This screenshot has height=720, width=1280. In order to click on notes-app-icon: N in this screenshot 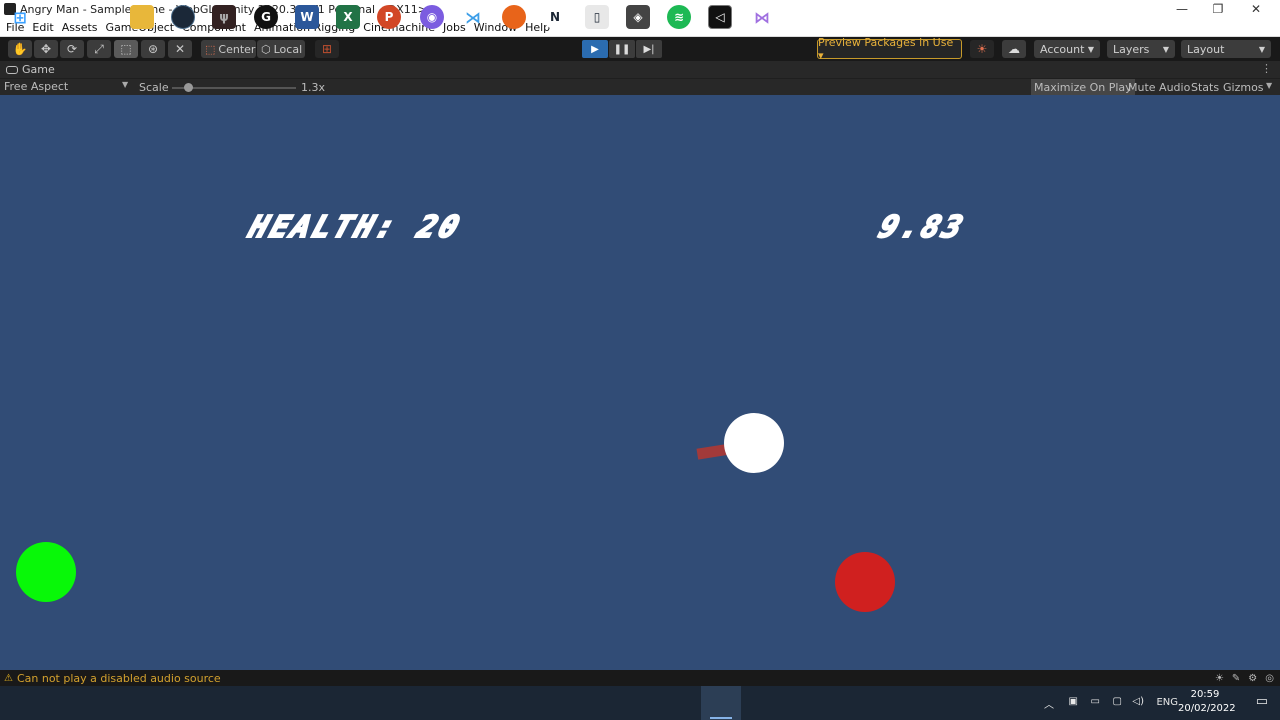, I will do `click(555, 17)`.